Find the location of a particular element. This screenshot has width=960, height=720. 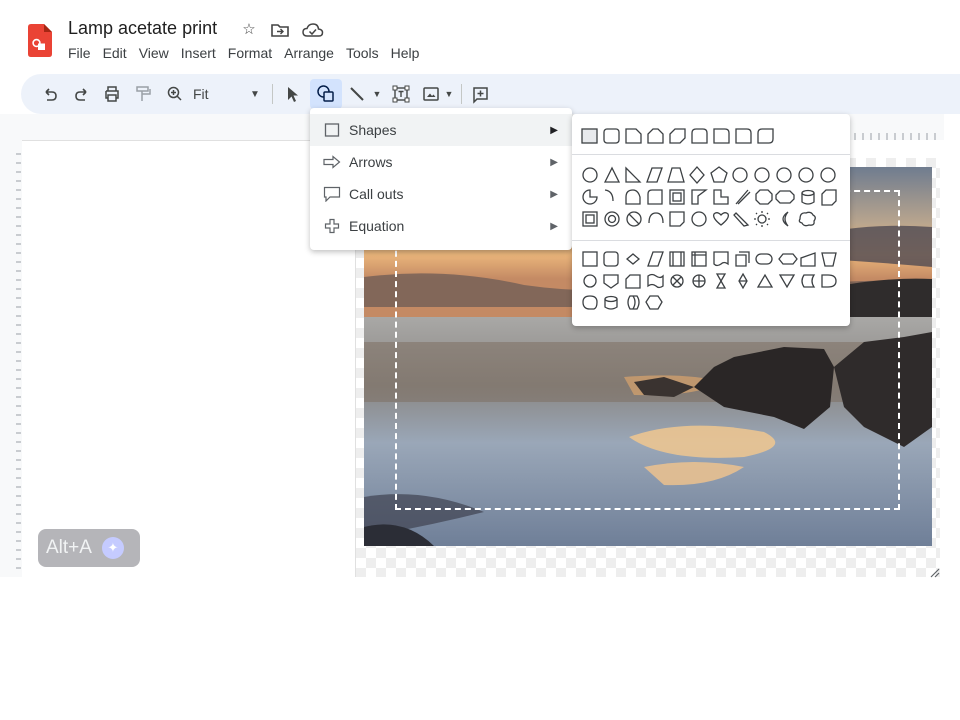

l-shape-icon is located at coordinates (721, 197).